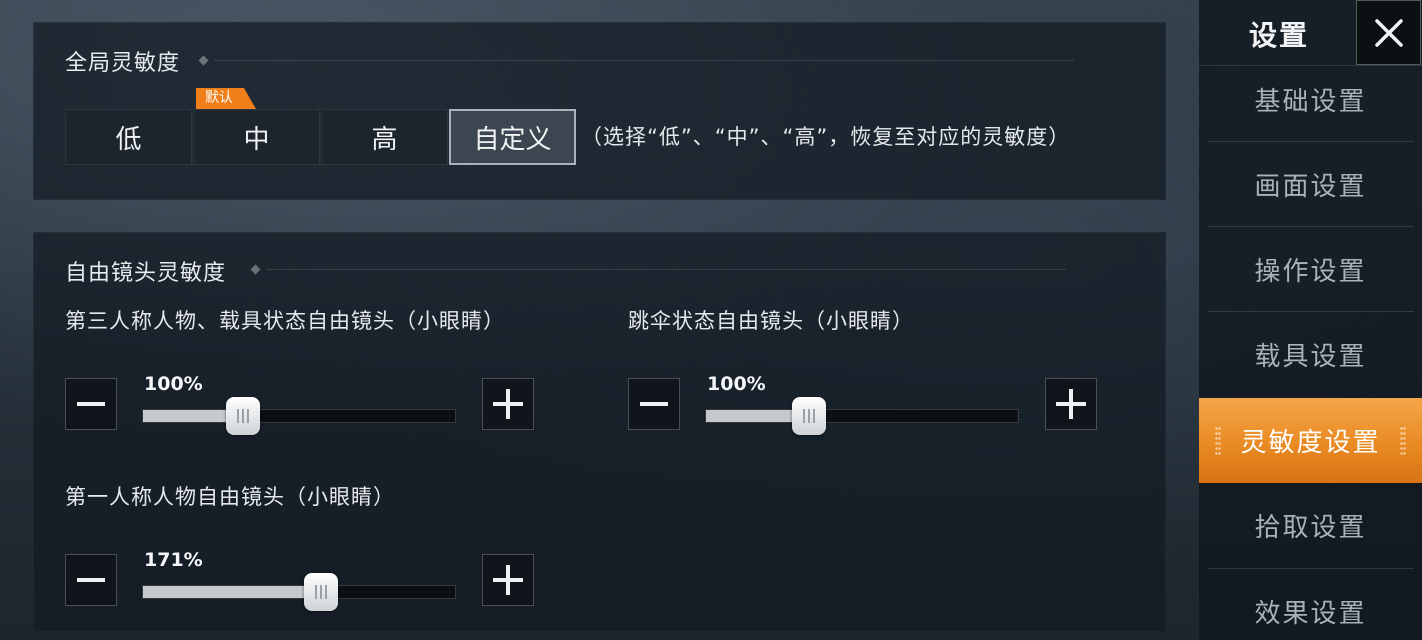  What do you see at coordinates (771, 321) in the screenshot?
I see `slider-label: 跳伞状态自由镜头（小眼睛）` at bounding box center [771, 321].